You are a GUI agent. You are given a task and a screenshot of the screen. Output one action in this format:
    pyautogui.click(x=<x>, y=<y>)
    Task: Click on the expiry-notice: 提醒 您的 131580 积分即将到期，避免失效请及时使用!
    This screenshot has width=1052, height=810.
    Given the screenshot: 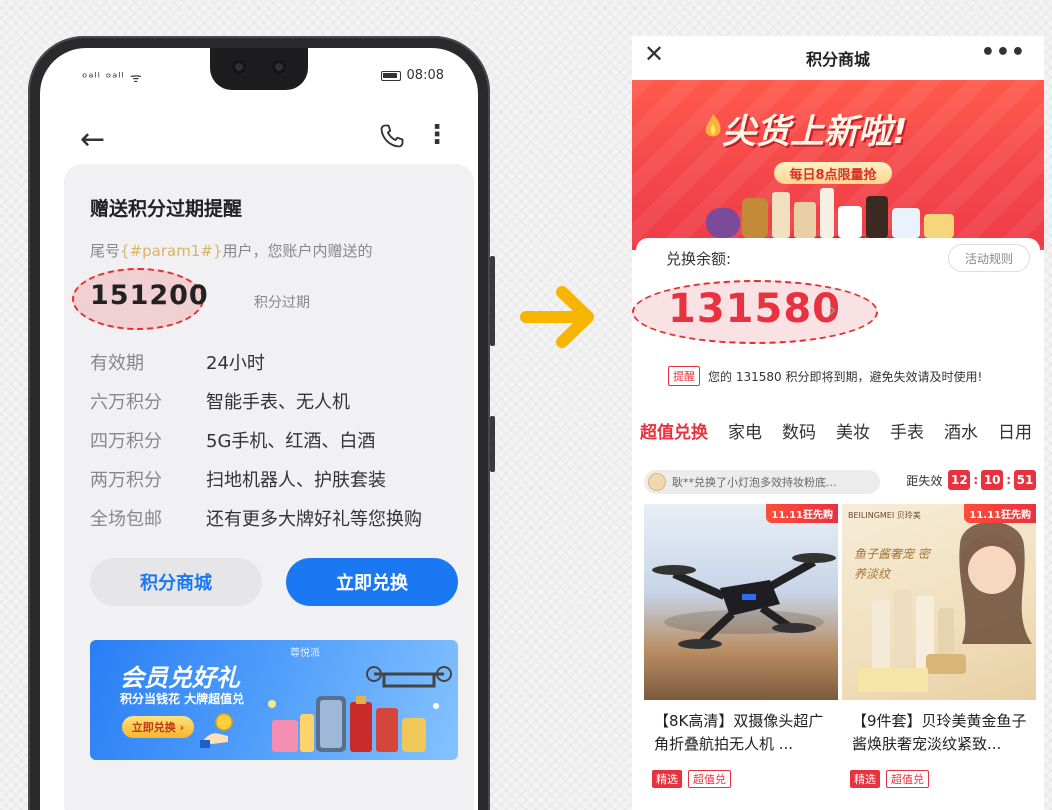 What is the action you would take?
    pyautogui.click(x=825, y=376)
    